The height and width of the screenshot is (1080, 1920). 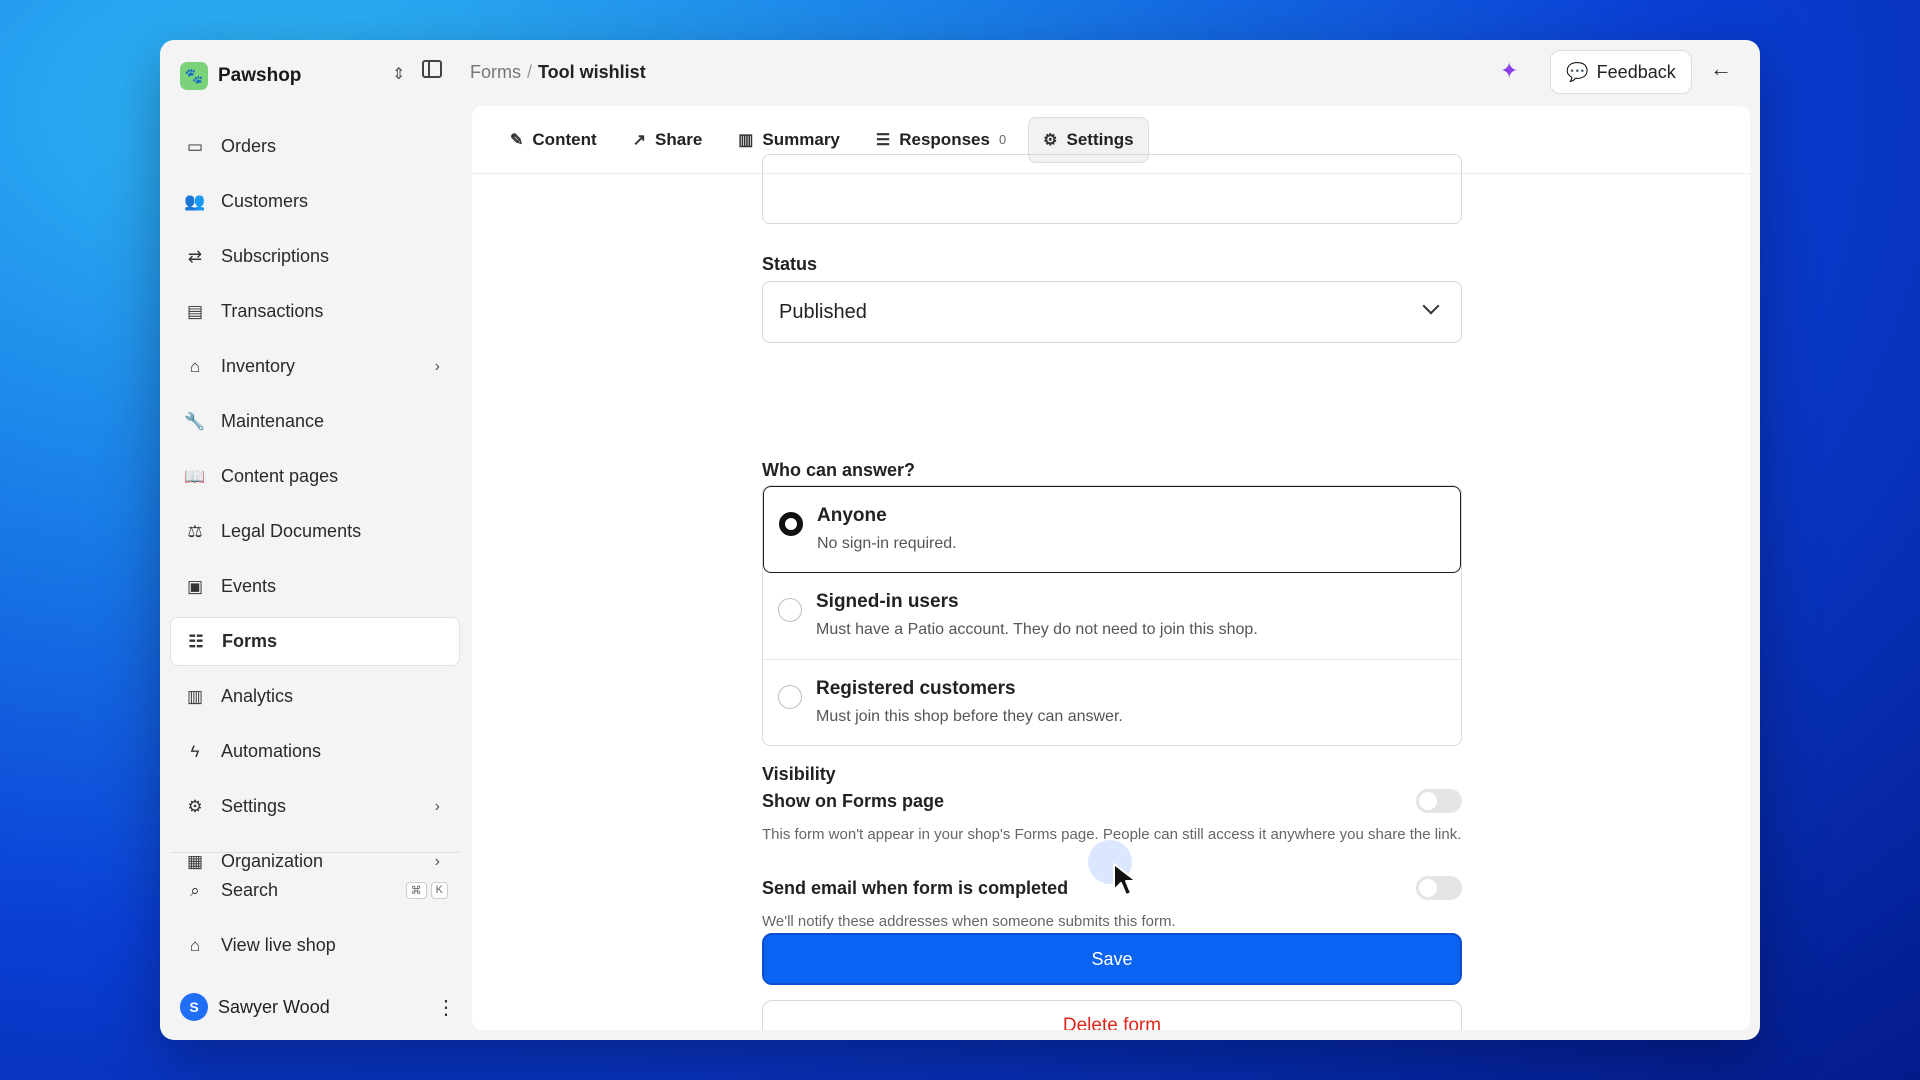 I want to click on responses-count-badge: 0, so click(x=1002, y=139).